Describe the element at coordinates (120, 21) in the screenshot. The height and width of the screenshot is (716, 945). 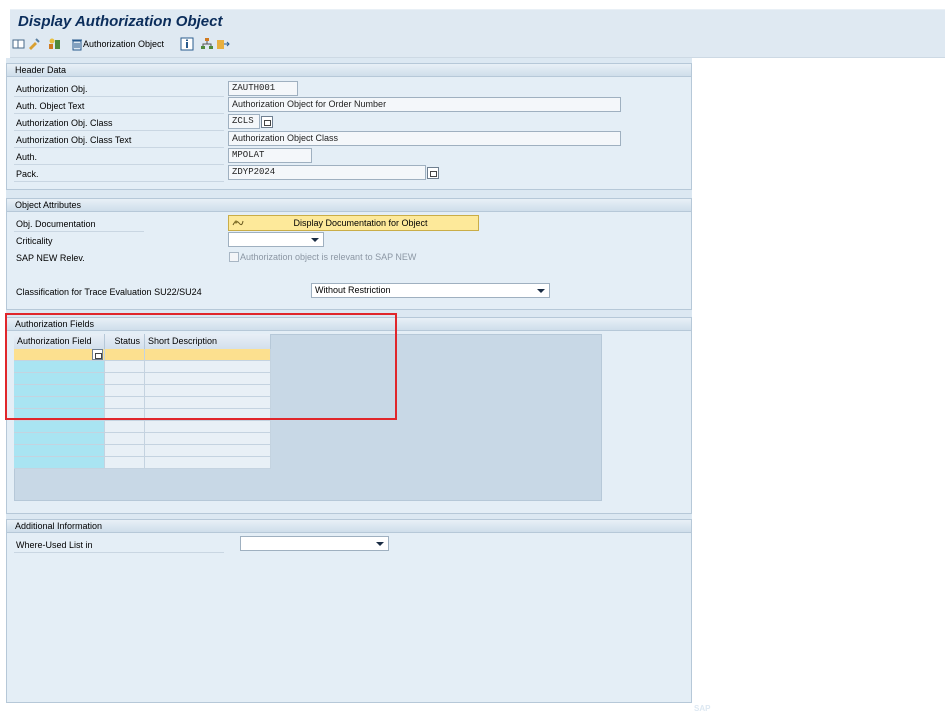
I see `page-title: Display Authorization Object` at that location.